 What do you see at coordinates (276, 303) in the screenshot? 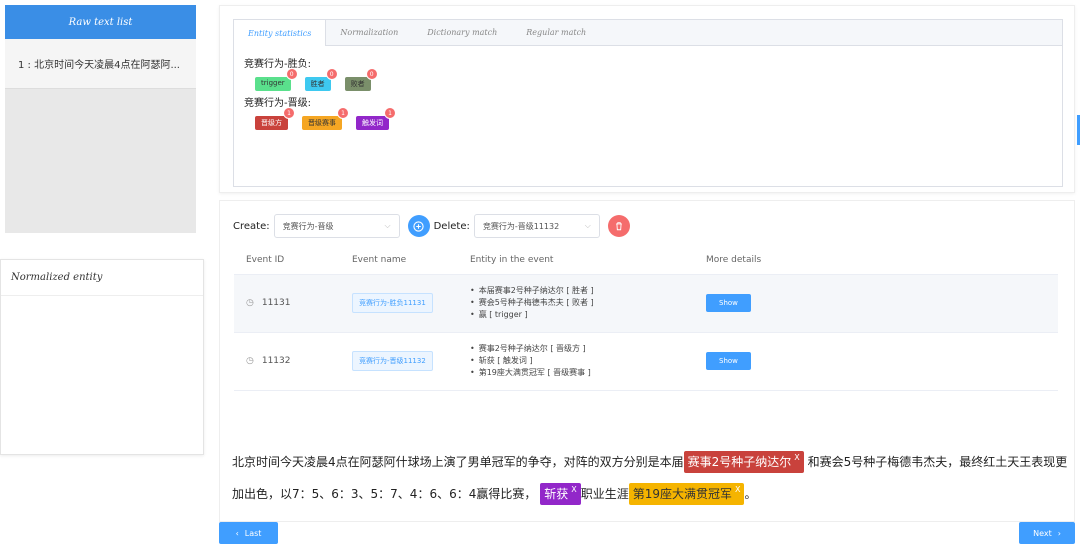
I see `event-id: 11131` at bounding box center [276, 303].